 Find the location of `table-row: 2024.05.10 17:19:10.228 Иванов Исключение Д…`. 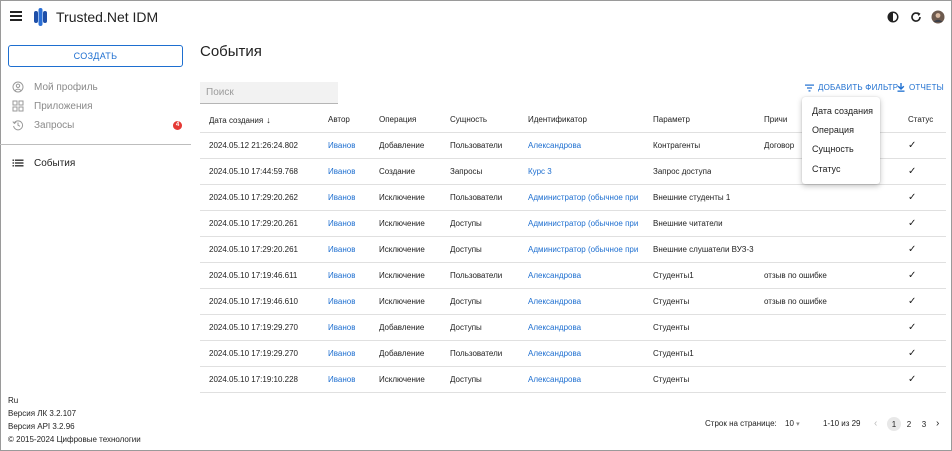

table-row: 2024.05.10 17:19:10.228 Иванов Исключение Д… is located at coordinates (573, 380).